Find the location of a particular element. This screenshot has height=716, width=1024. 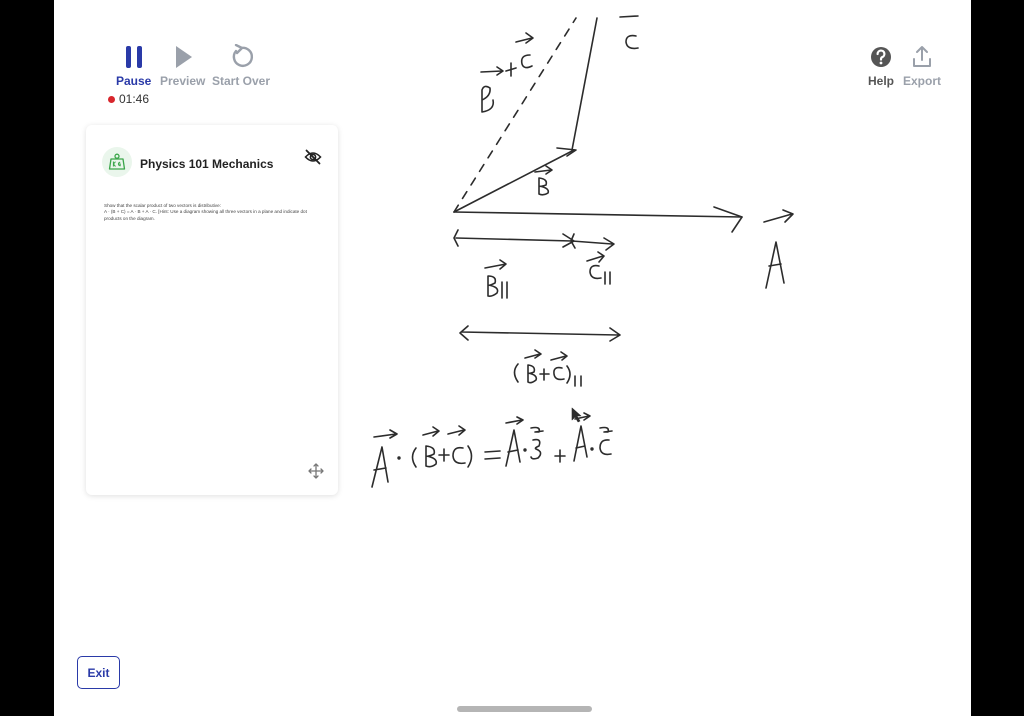

label-c-arrow is located at coordinates (629, 16).